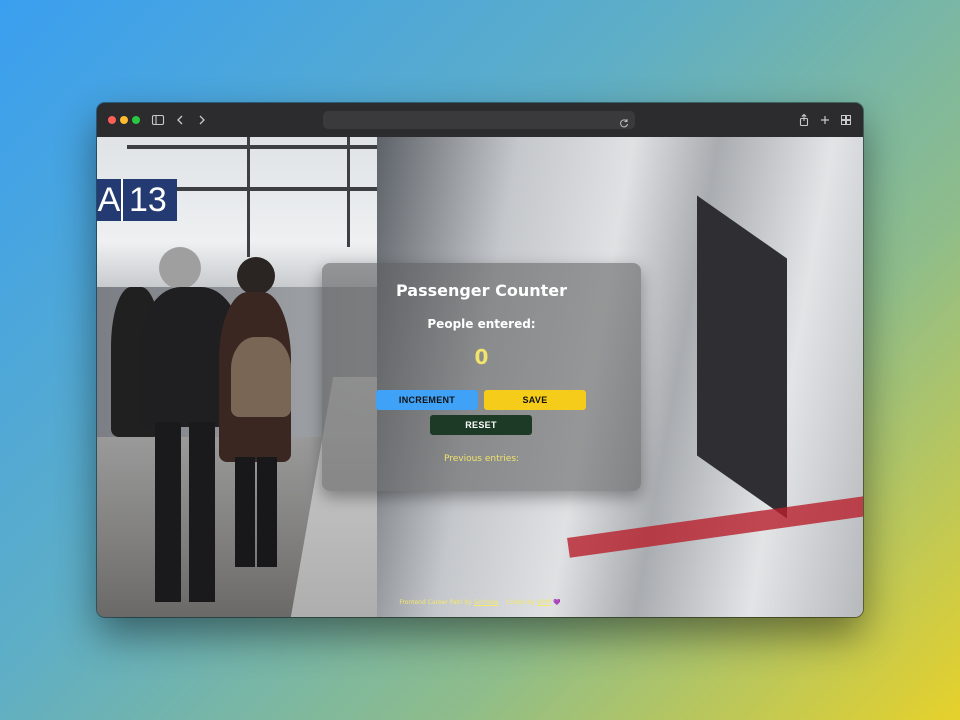 The image size is (960, 720). What do you see at coordinates (805, 120) in the screenshot?
I see `share-icon` at bounding box center [805, 120].